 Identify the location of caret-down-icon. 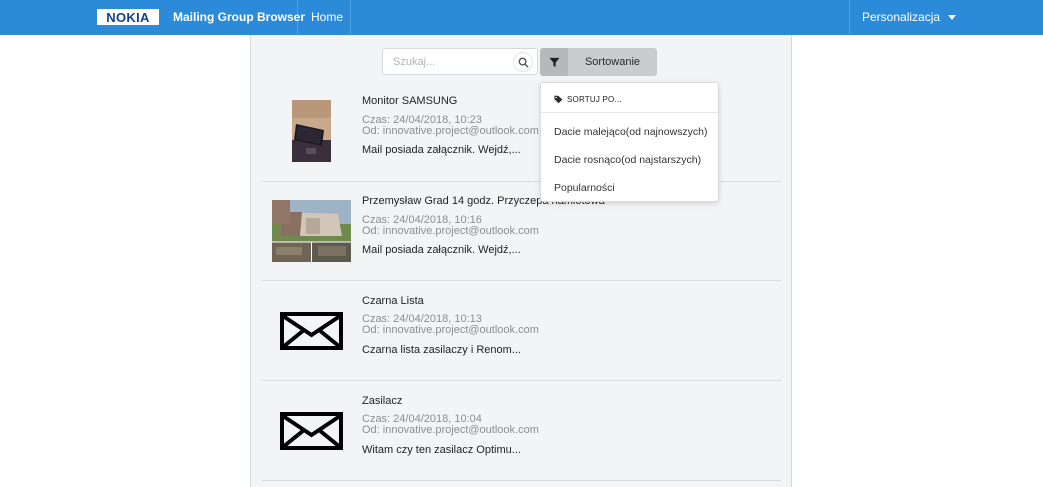
(952, 17).